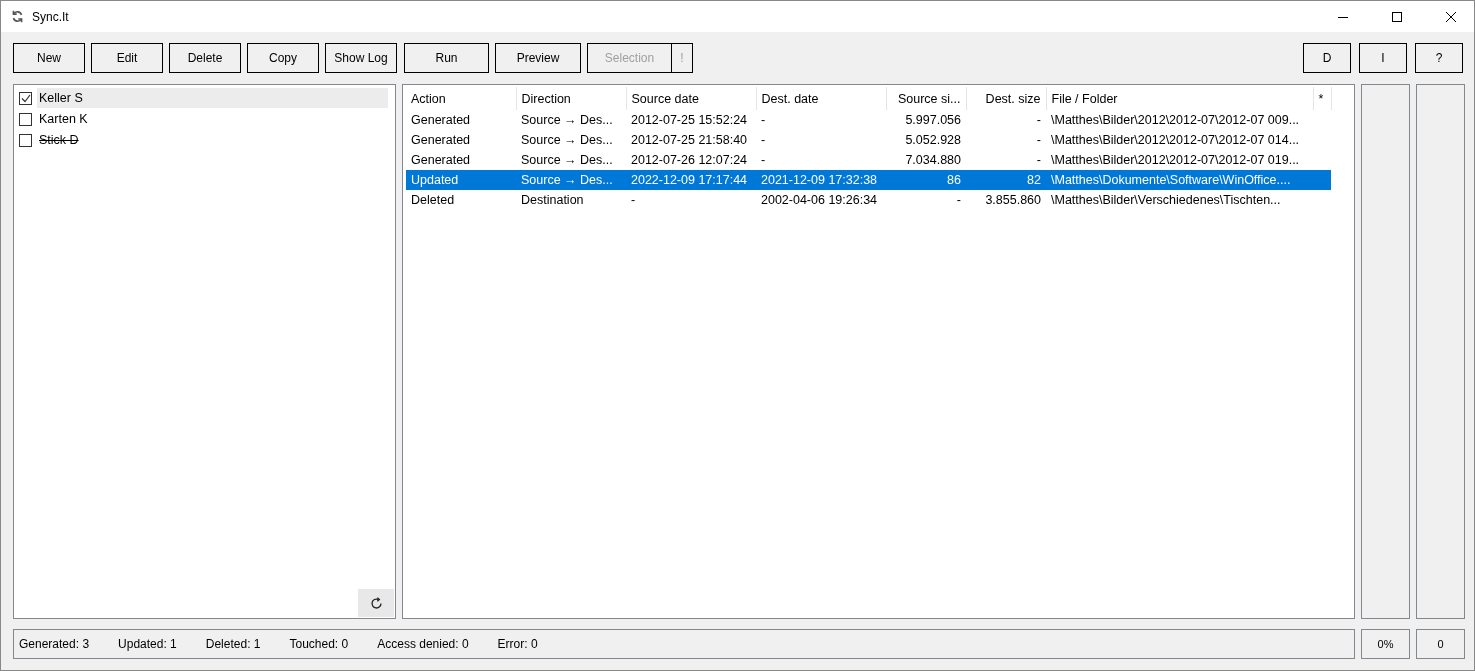 This screenshot has width=1475, height=671. I want to click on table-cell: 82, so click(1006, 180).